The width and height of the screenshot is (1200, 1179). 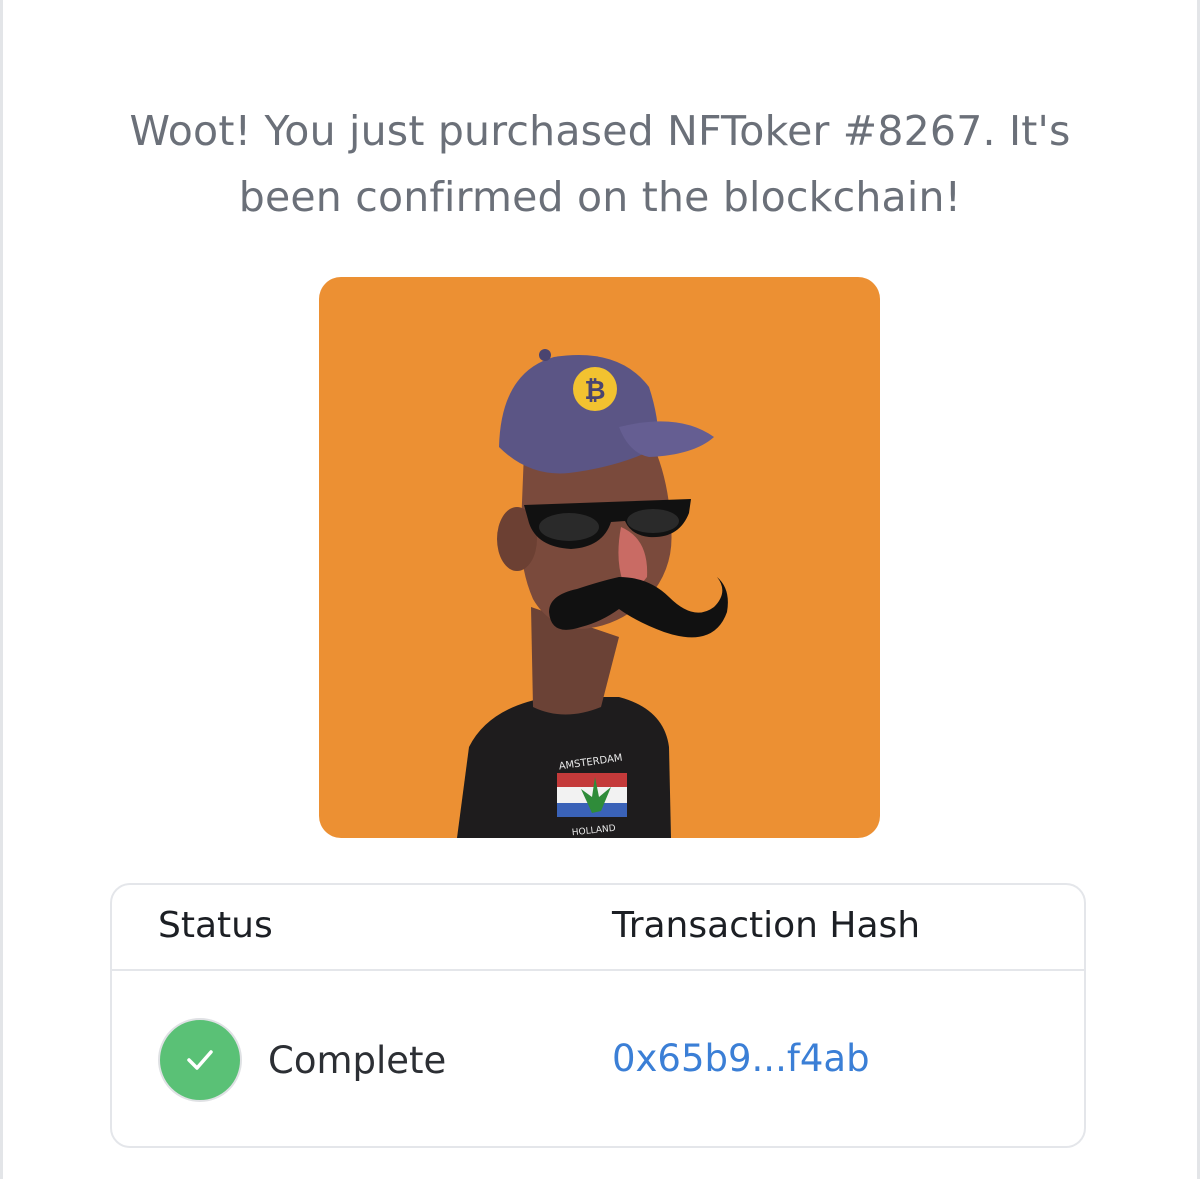 What do you see at coordinates (741, 1058) in the screenshot?
I see `transaction-hash-link: 0x65b9...f4ab` at bounding box center [741, 1058].